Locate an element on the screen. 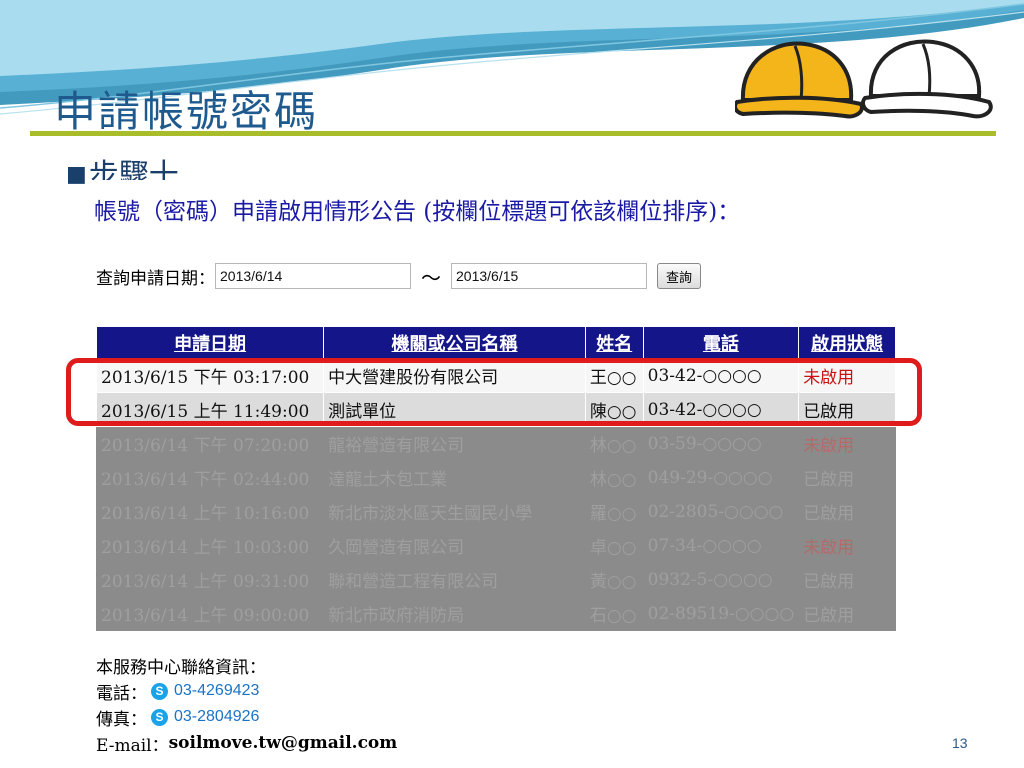  phone-number-link: 03-4269423 is located at coordinates (216, 691).